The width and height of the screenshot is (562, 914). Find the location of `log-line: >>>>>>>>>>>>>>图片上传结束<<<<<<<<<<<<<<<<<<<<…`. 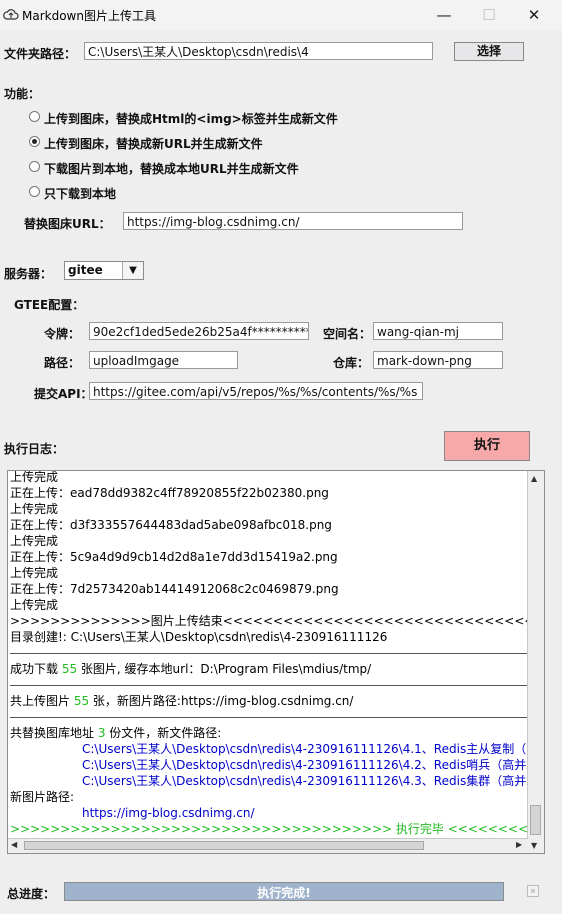

log-line: >>>>>>>>>>>>>>图片上传结束<<<<<<<<<<<<<<<<<<<<… is located at coordinates (270, 621).